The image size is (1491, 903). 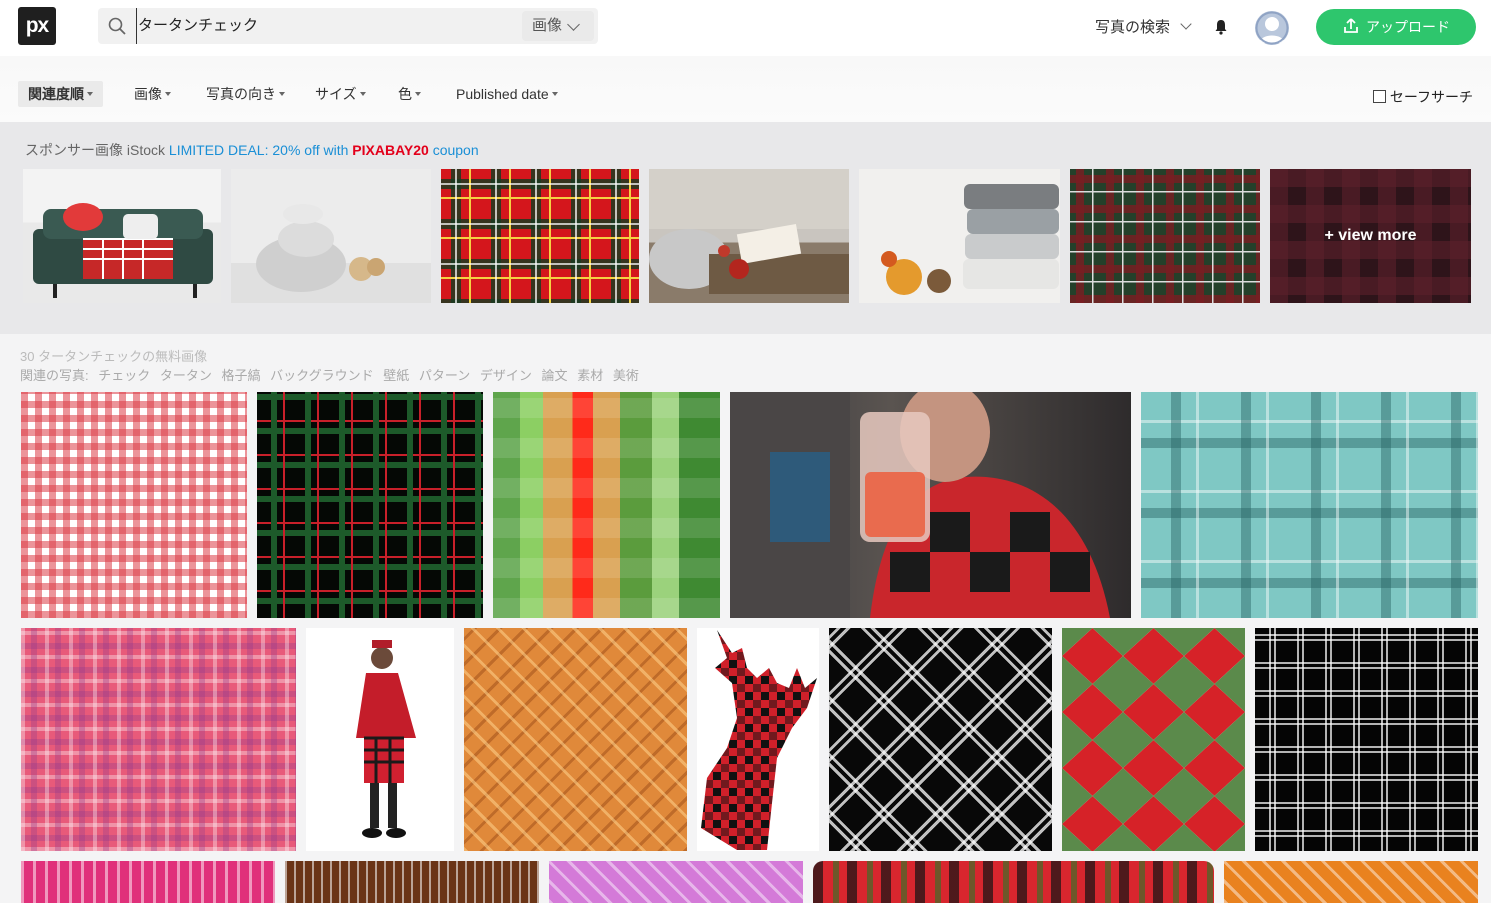 I want to click on related-label: 関連の写真:, so click(x=54, y=375).